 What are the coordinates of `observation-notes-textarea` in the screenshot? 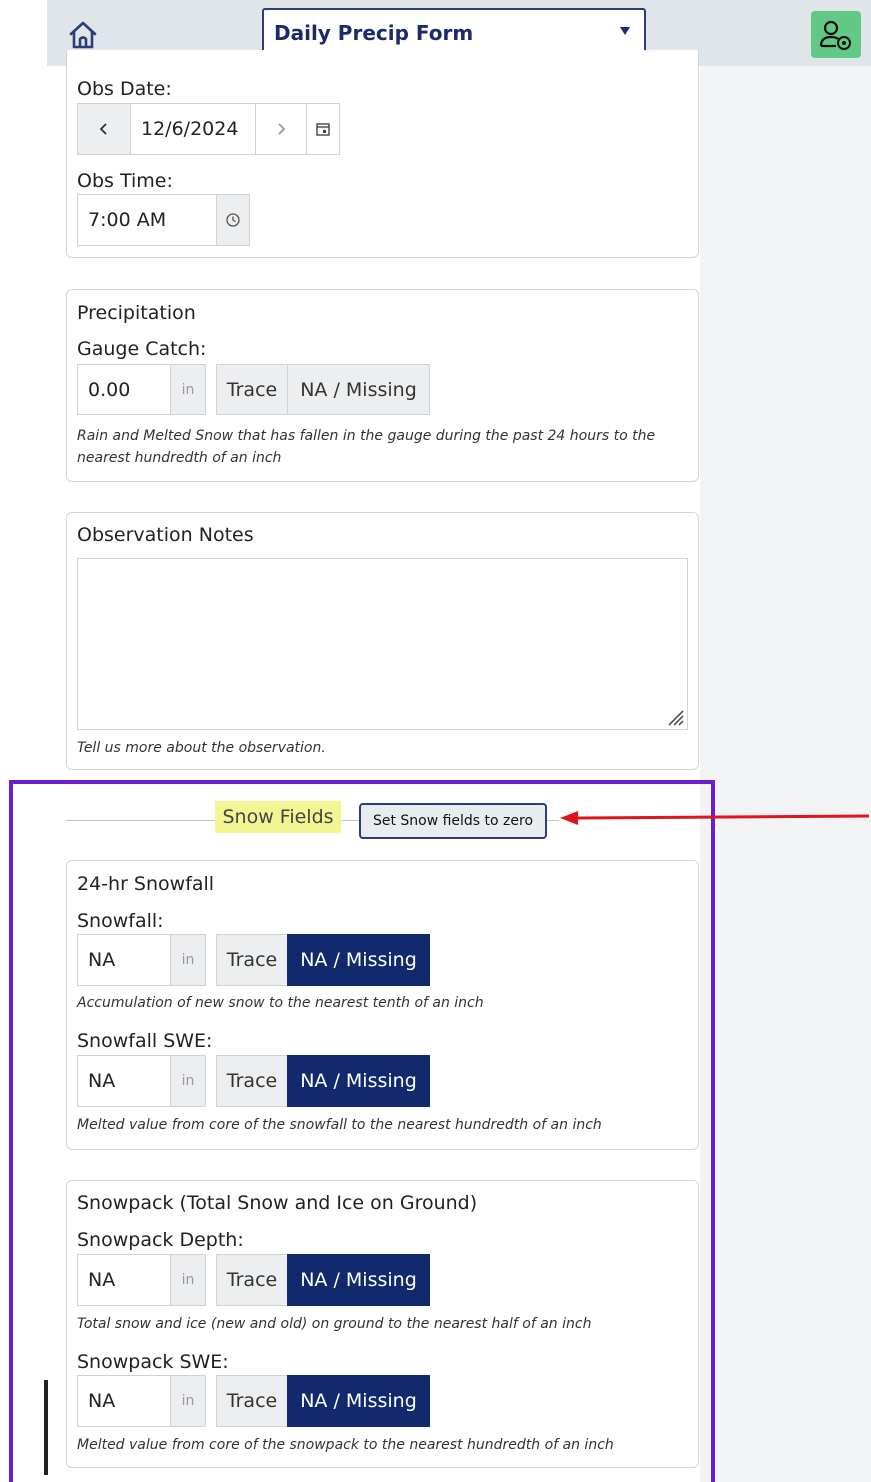 It's located at (382, 644).